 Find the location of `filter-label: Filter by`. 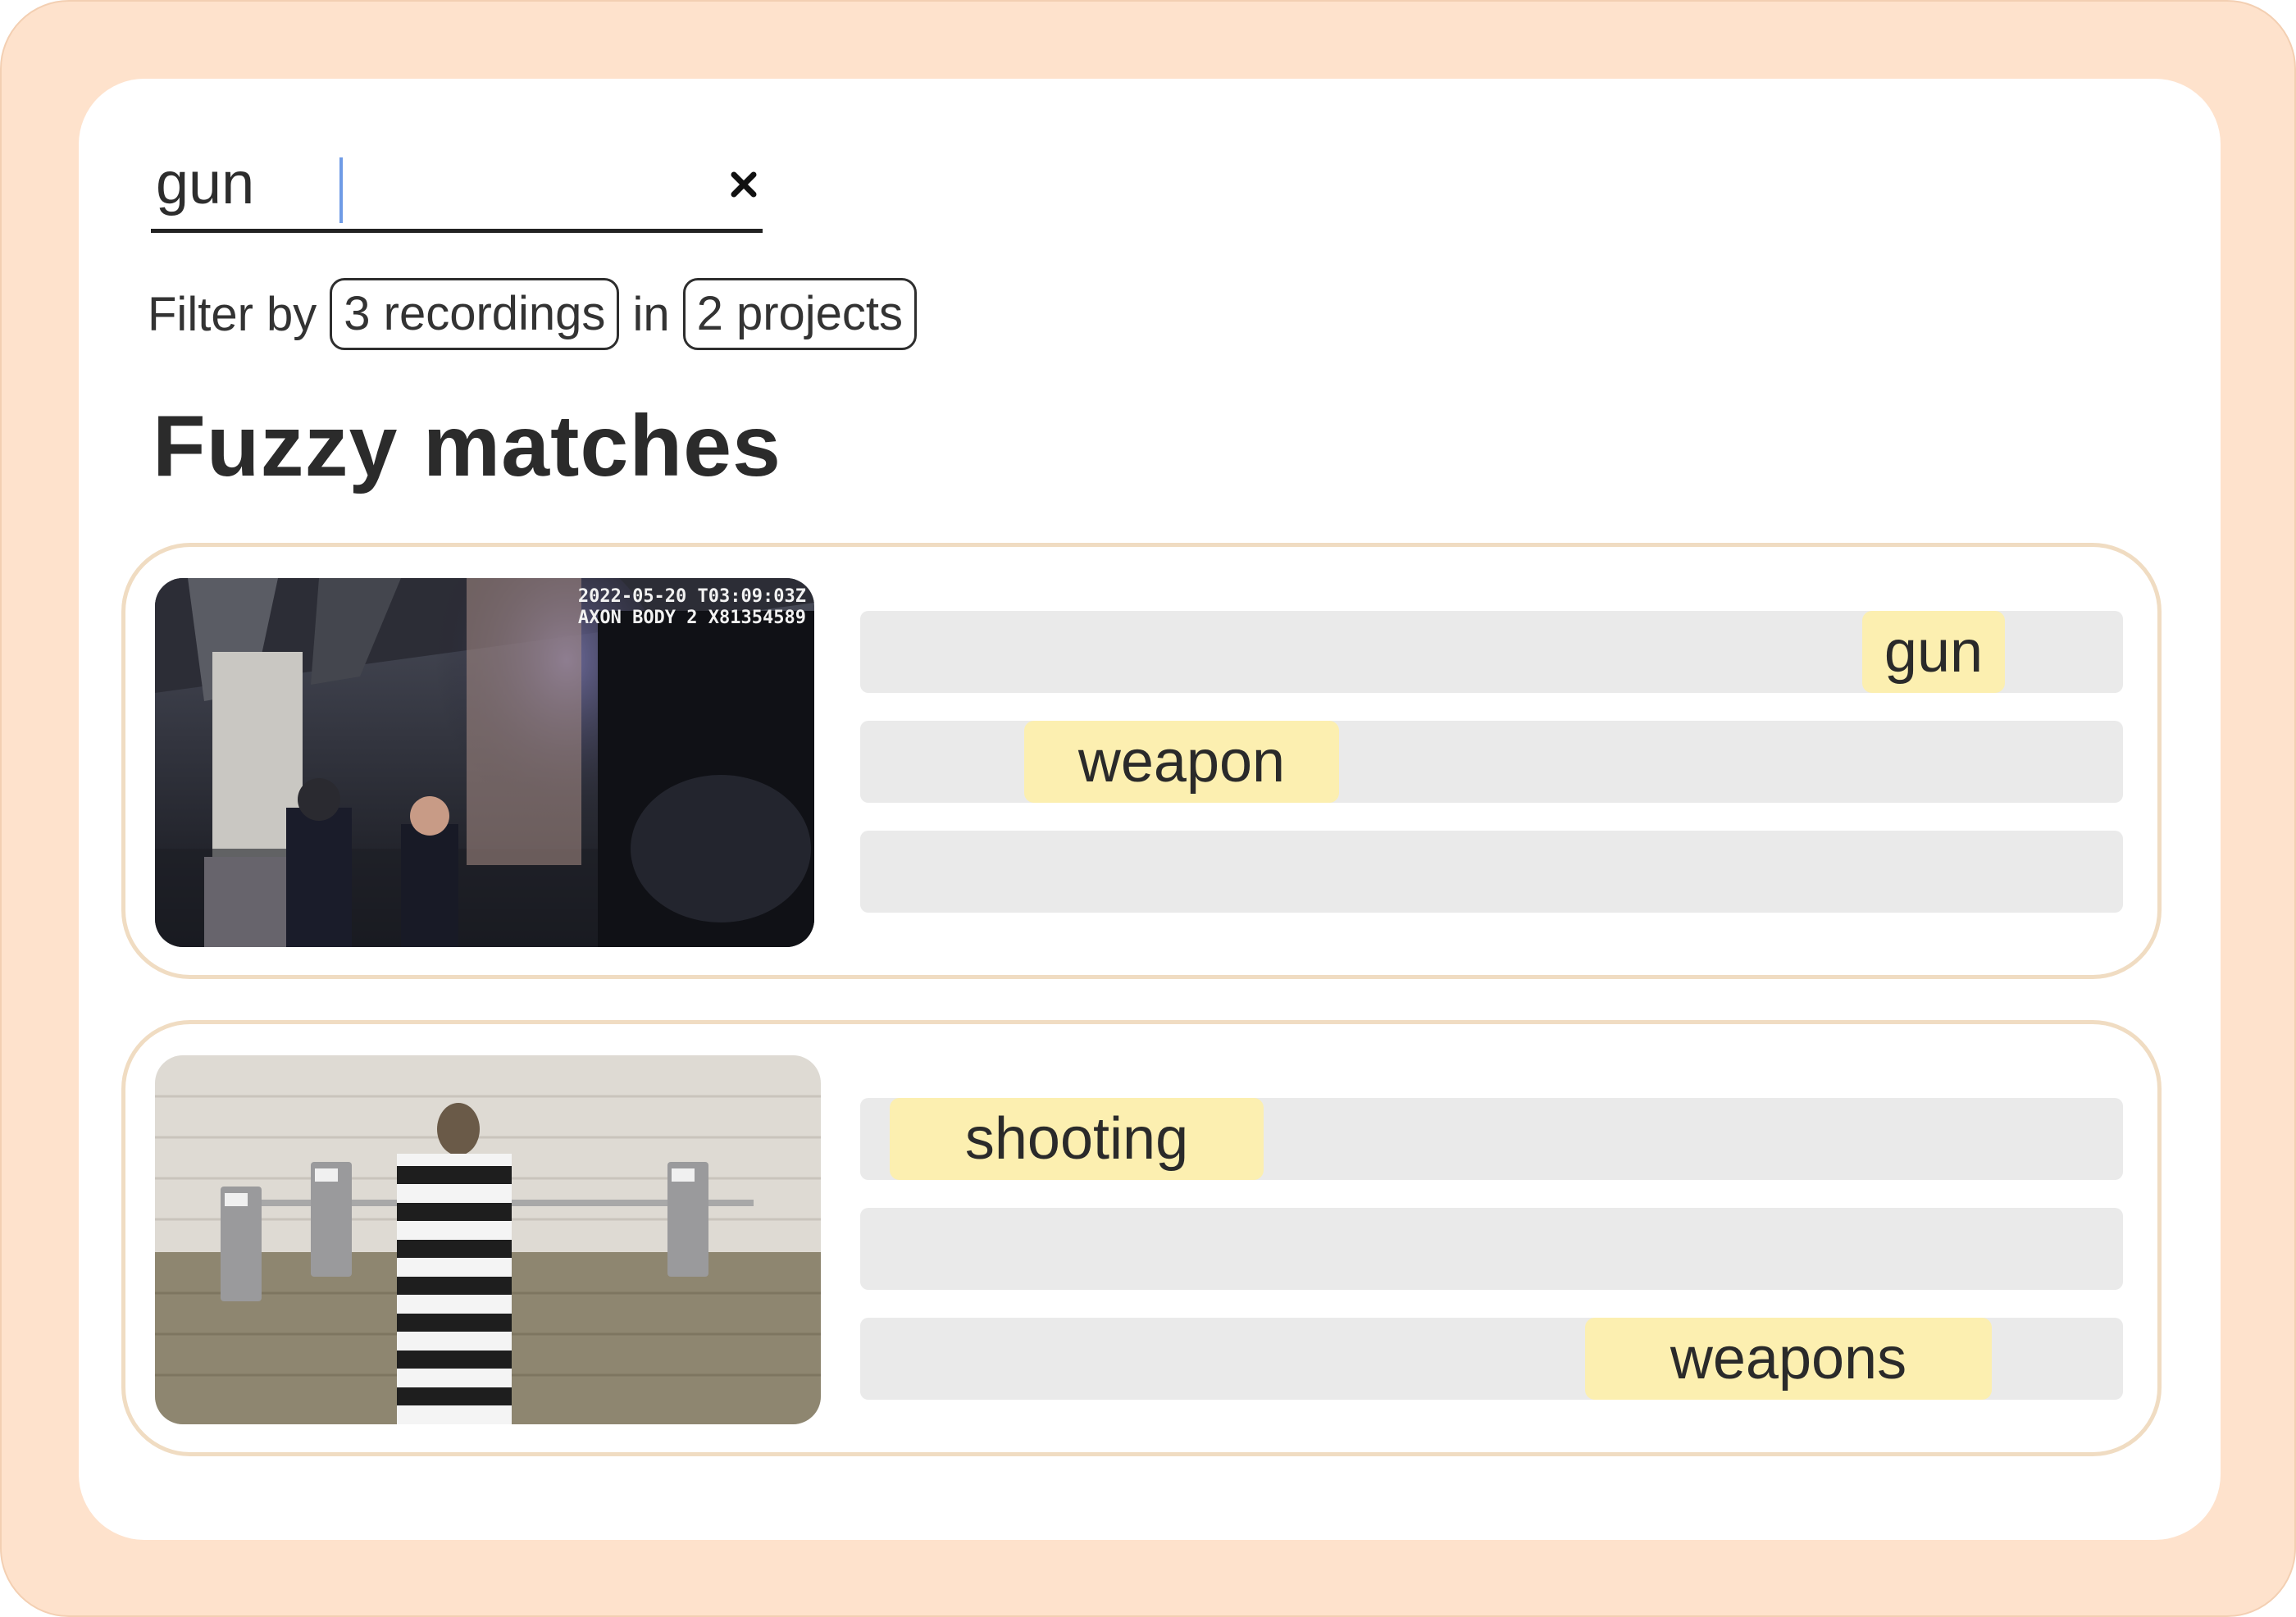

filter-label: Filter by is located at coordinates (232, 314).